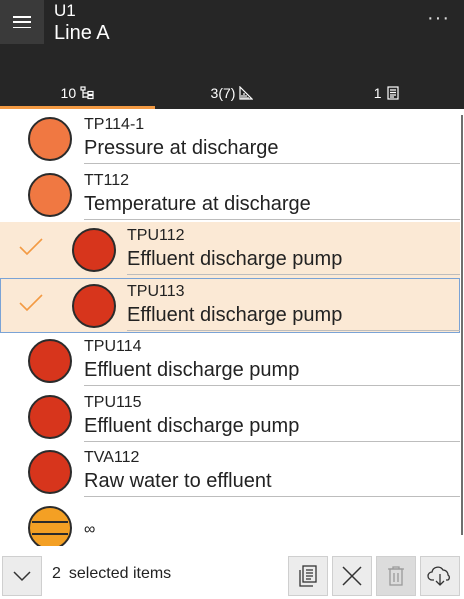 This screenshot has height=599, width=464. I want to click on download-button, so click(440, 576).